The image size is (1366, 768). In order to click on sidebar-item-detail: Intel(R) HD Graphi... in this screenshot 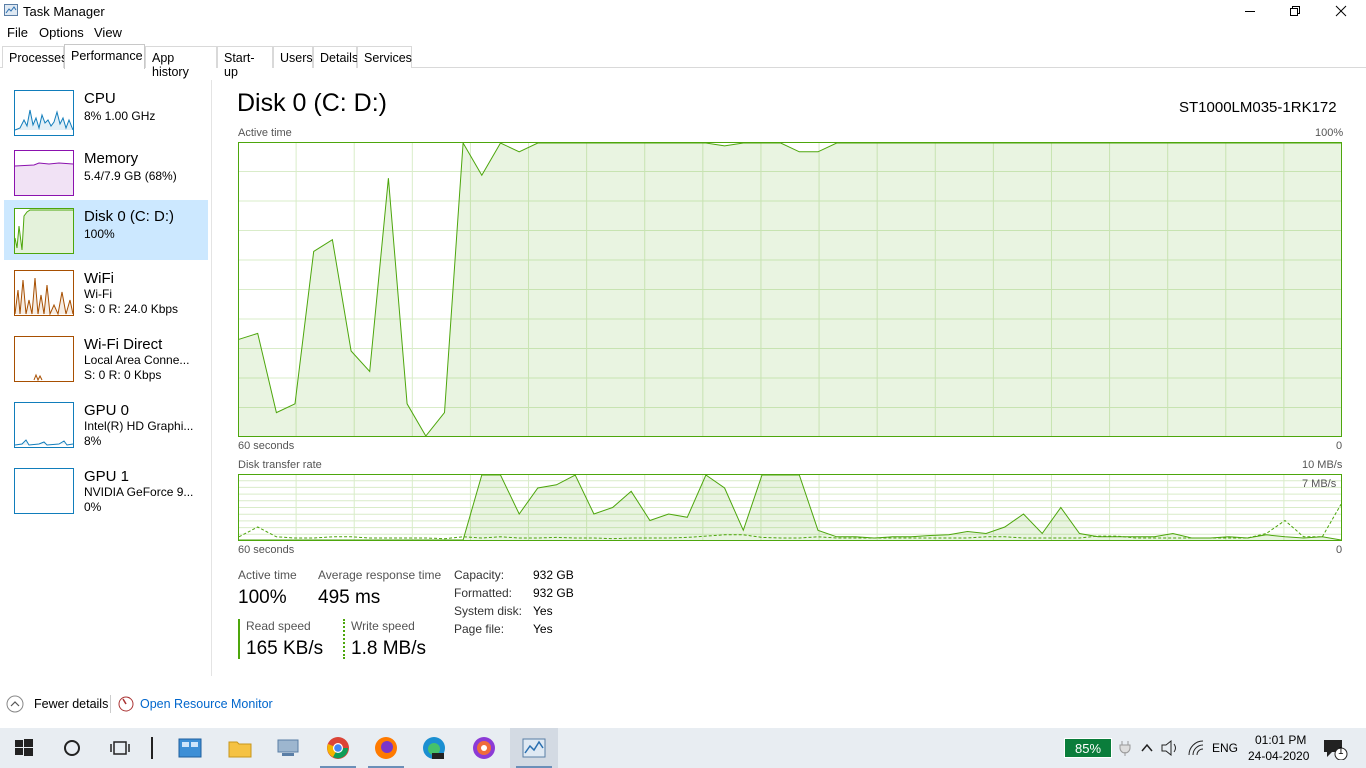, I will do `click(139, 426)`.